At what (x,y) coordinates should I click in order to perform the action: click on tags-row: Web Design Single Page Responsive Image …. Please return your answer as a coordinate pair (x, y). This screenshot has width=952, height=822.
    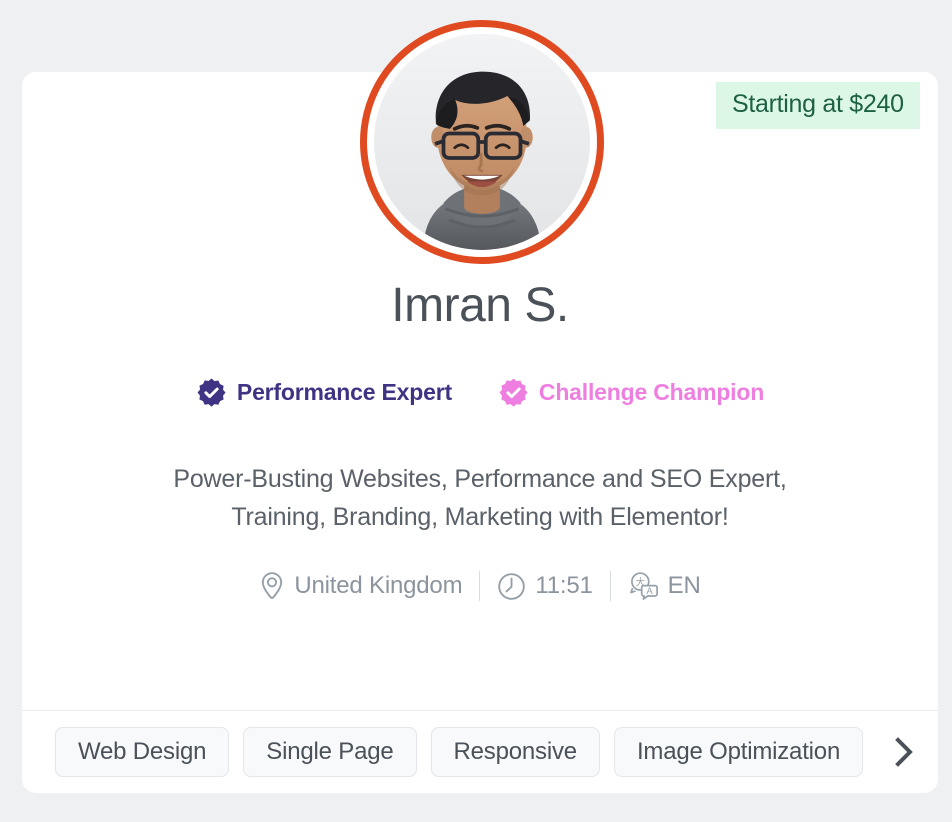
    Looking at the image, I should click on (480, 752).